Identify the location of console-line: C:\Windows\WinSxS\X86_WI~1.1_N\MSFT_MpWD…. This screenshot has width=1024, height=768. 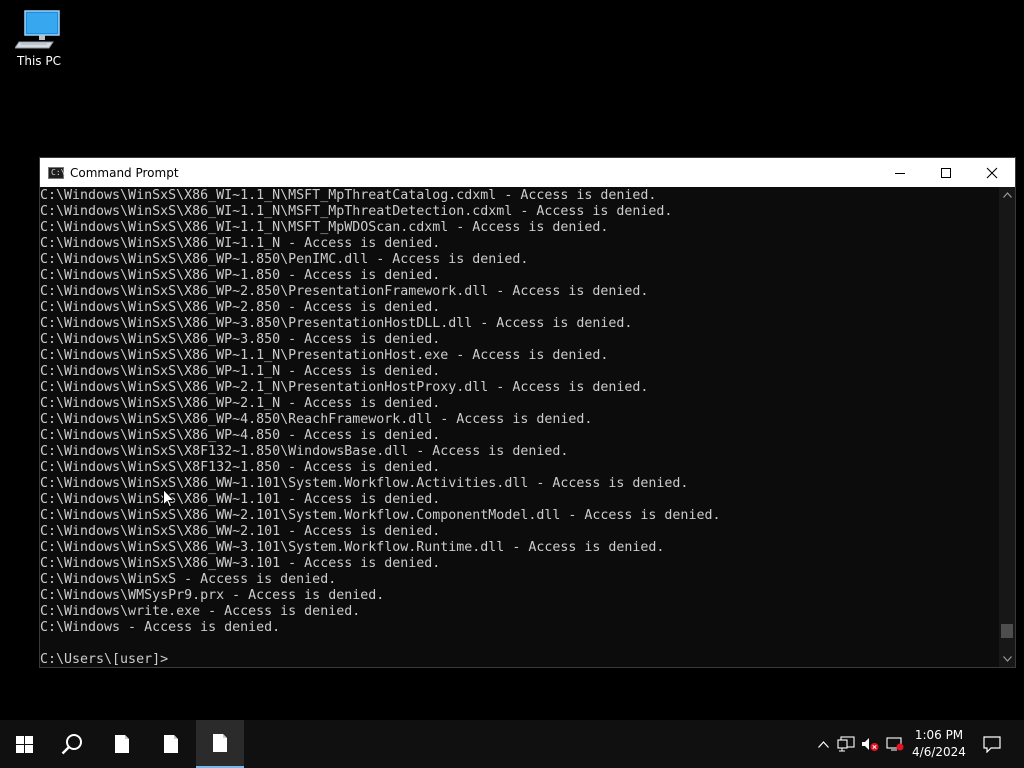
(324, 227).